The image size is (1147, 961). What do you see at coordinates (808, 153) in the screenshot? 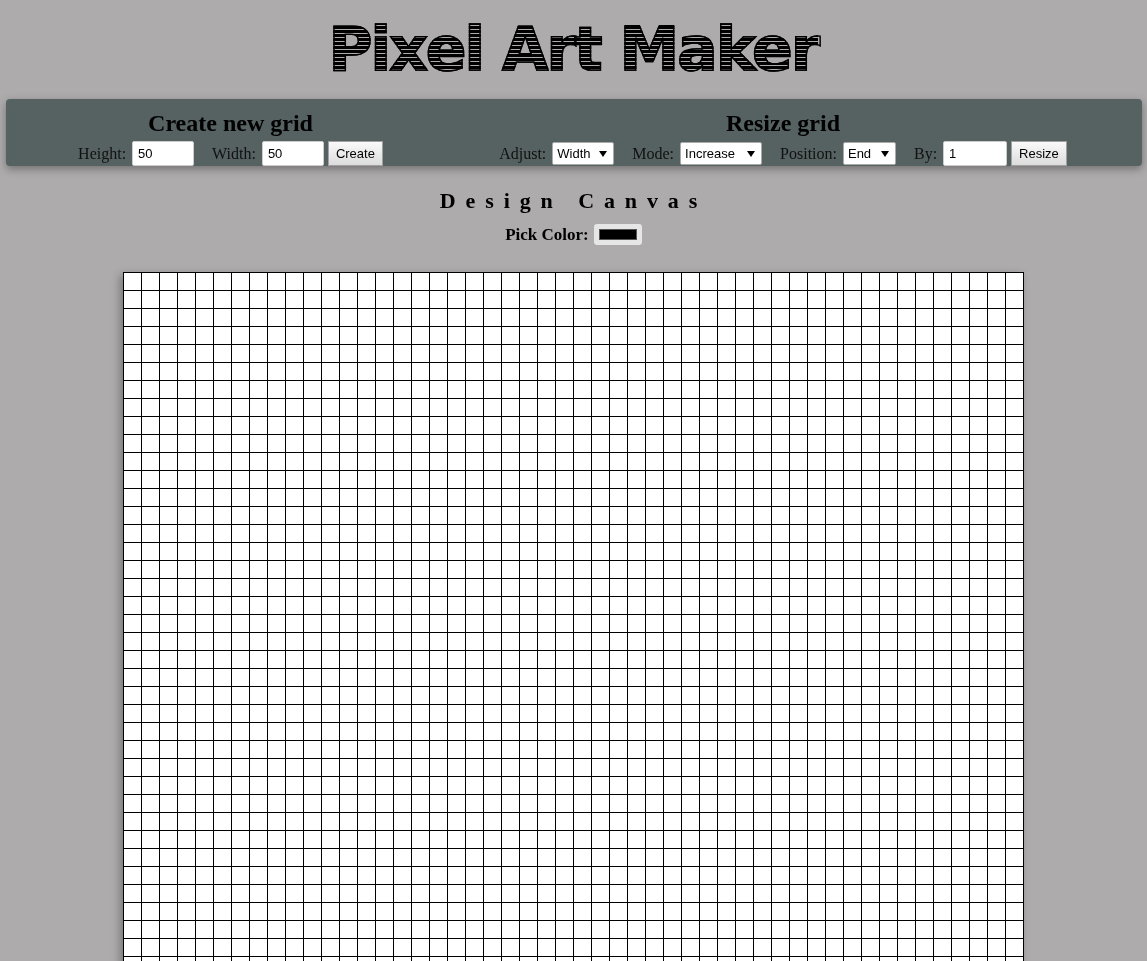
I see `field-label: Position:` at bounding box center [808, 153].